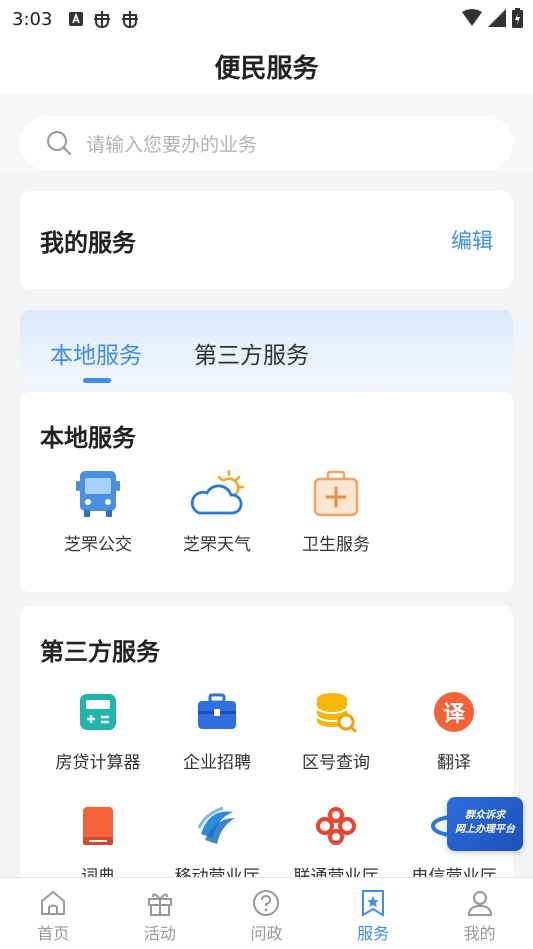 The width and height of the screenshot is (533, 949). Describe the element at coordinates (479, 933) in the screenshot. I see `tabbar-label: 我的` at that location.